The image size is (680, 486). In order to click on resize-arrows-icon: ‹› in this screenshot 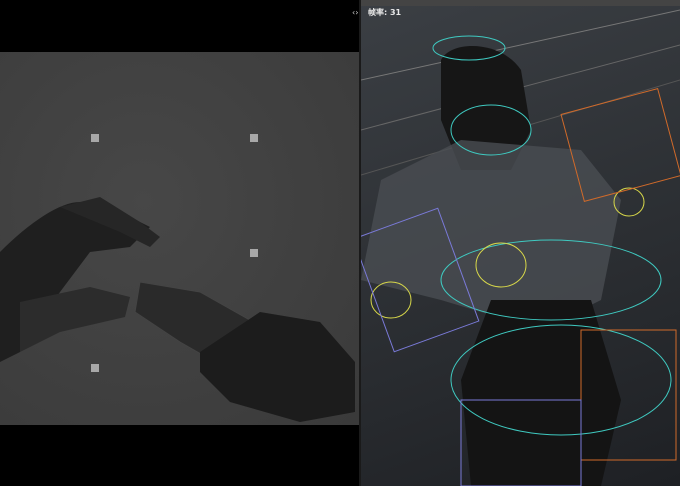, I will do `click(355, 12)`.